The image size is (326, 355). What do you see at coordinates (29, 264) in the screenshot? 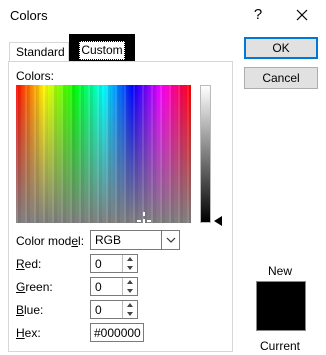
I see `red-label: Red:` at bounding box center [29, 264].